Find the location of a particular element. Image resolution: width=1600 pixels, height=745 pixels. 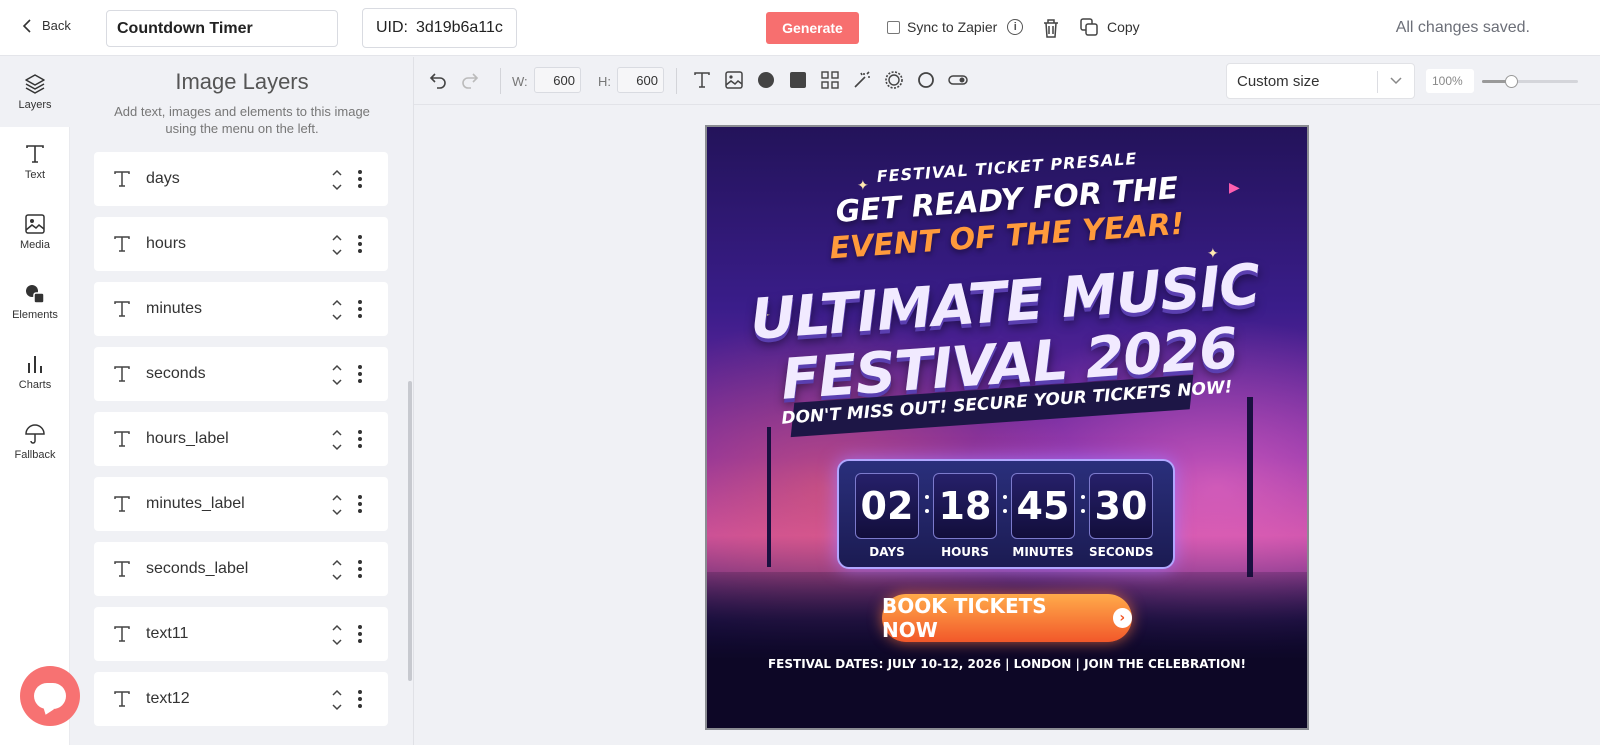

toggle-icon is located at coordinates (958, 80).